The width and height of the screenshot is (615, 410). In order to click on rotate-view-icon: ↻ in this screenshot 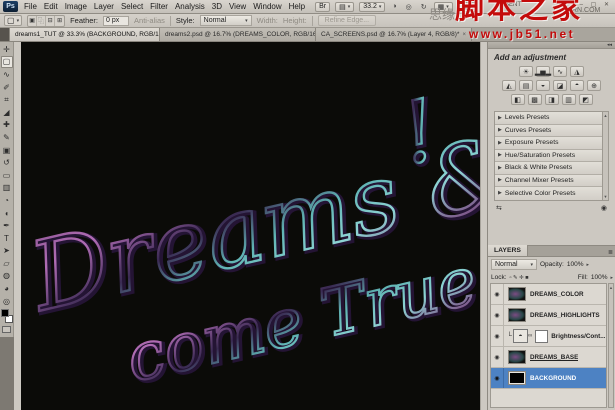, I will do `click(424, 7)`.